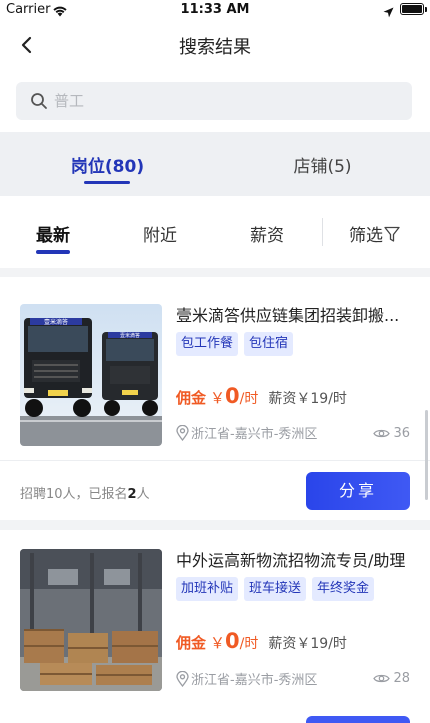 The image size is (430, 723). What do you see at coordinates (91, 375) in the screenshot?
I see `job-image: 壹米滴答 壹米滴答` at bounding box center [91, 375].